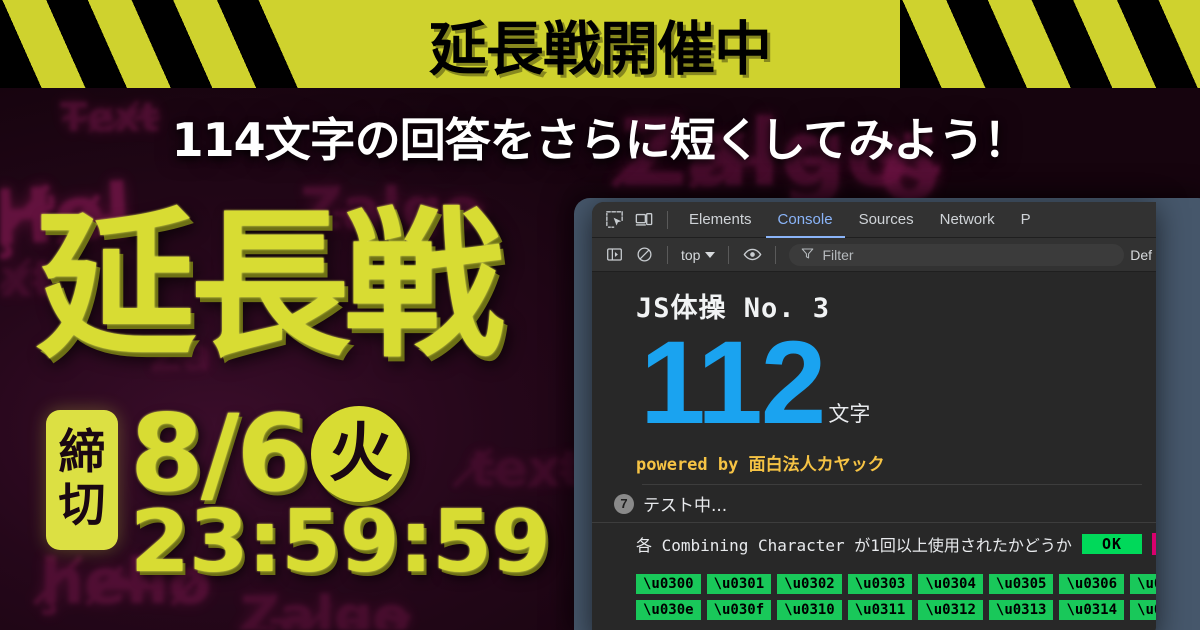  What do you see at coordinates (752, 255) in the screenshot?
I see `live-expression-icon` at bounding box center [752, 255].